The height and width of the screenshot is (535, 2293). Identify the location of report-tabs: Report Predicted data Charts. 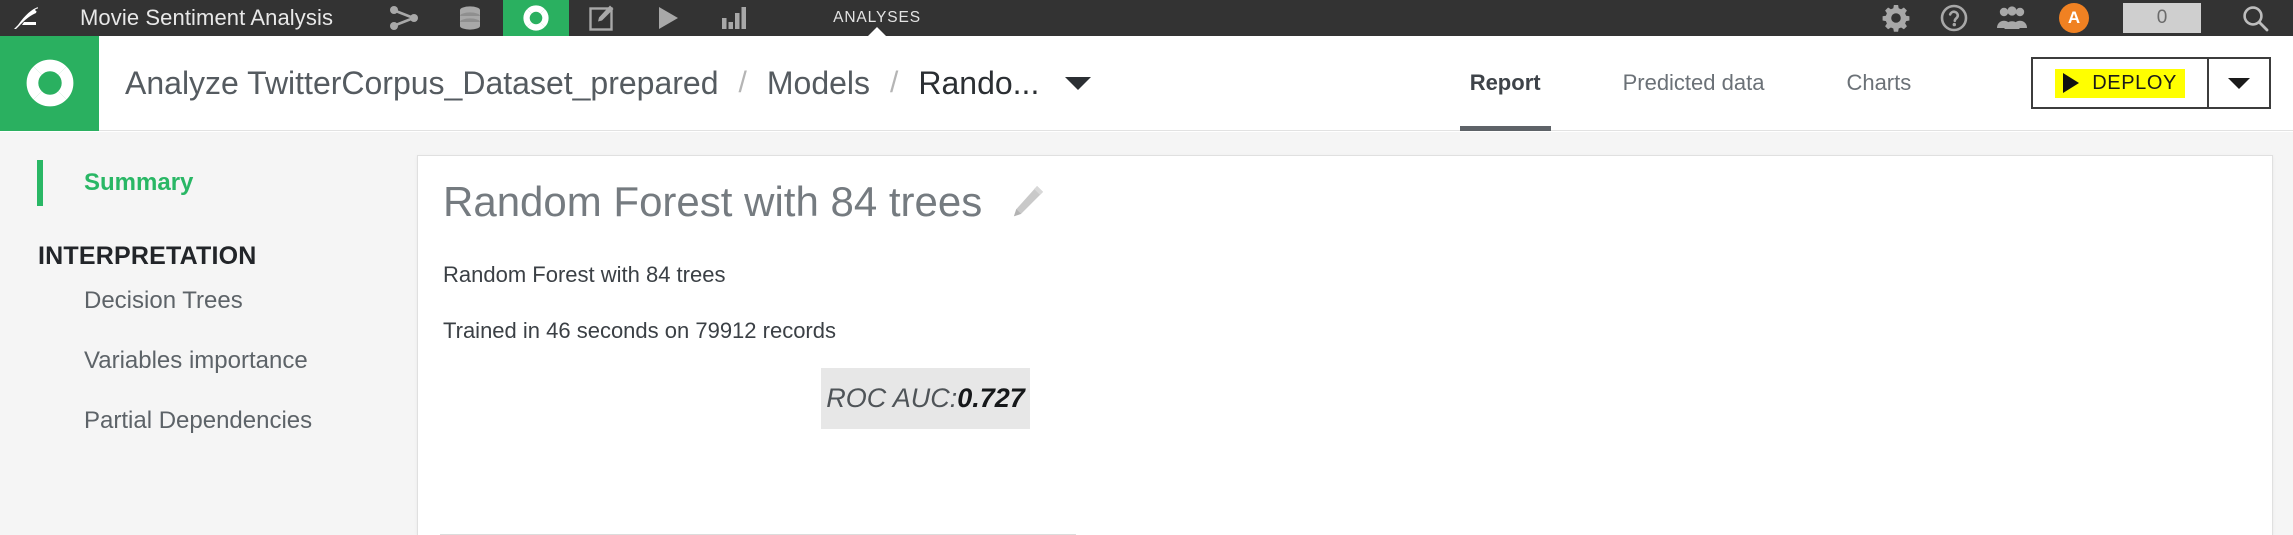
(1690, 83).